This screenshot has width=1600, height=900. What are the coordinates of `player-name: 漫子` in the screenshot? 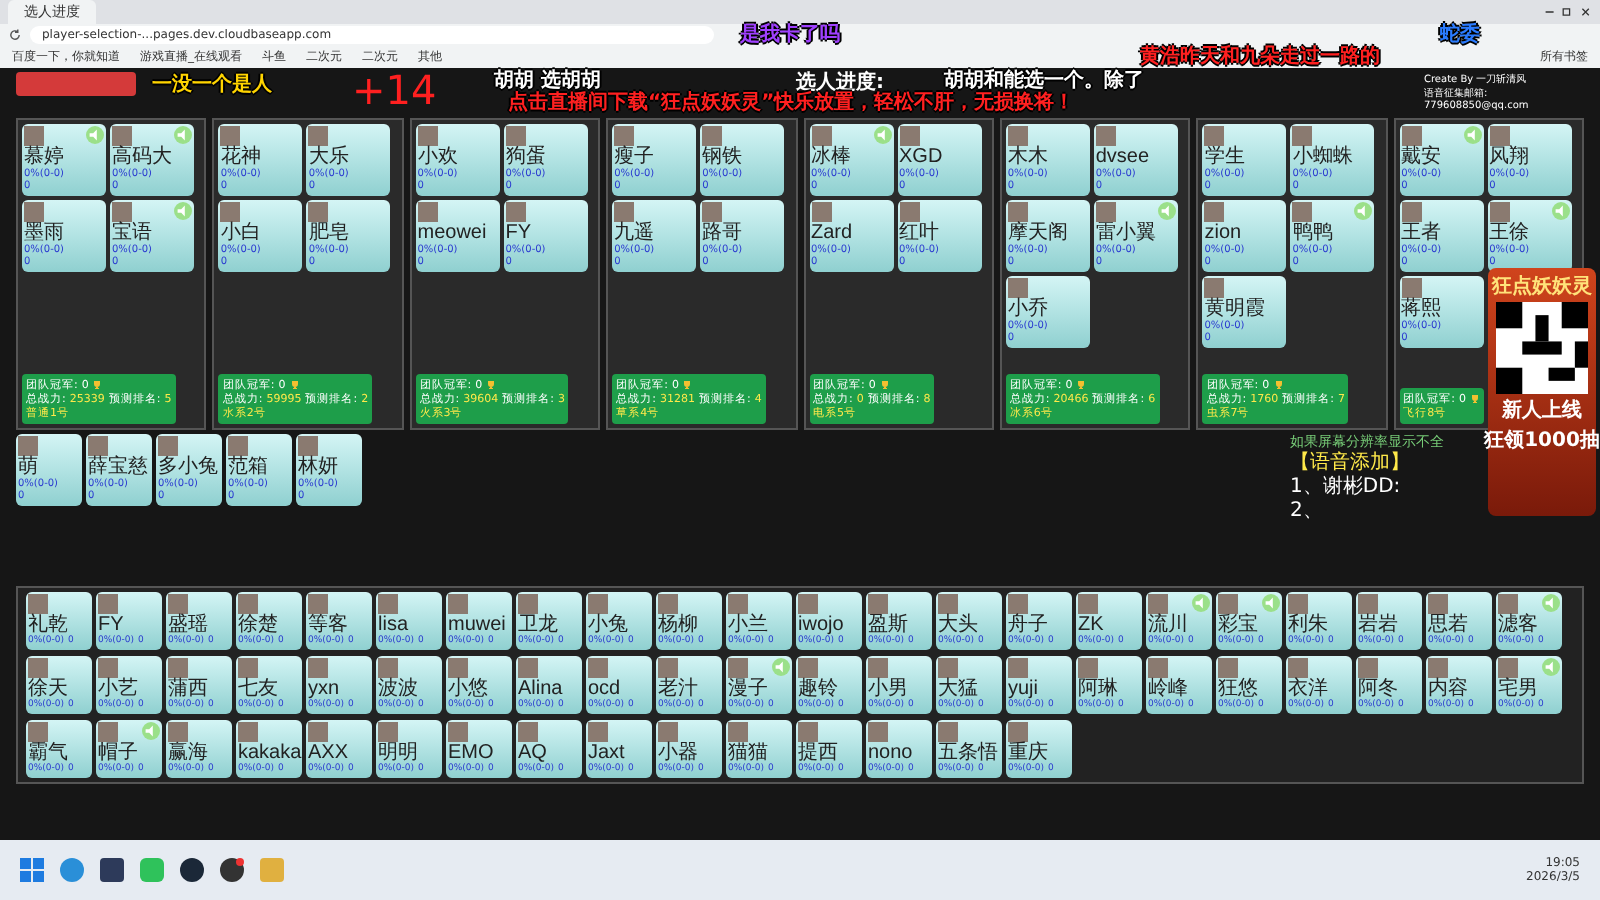 It's located at (748, 689).